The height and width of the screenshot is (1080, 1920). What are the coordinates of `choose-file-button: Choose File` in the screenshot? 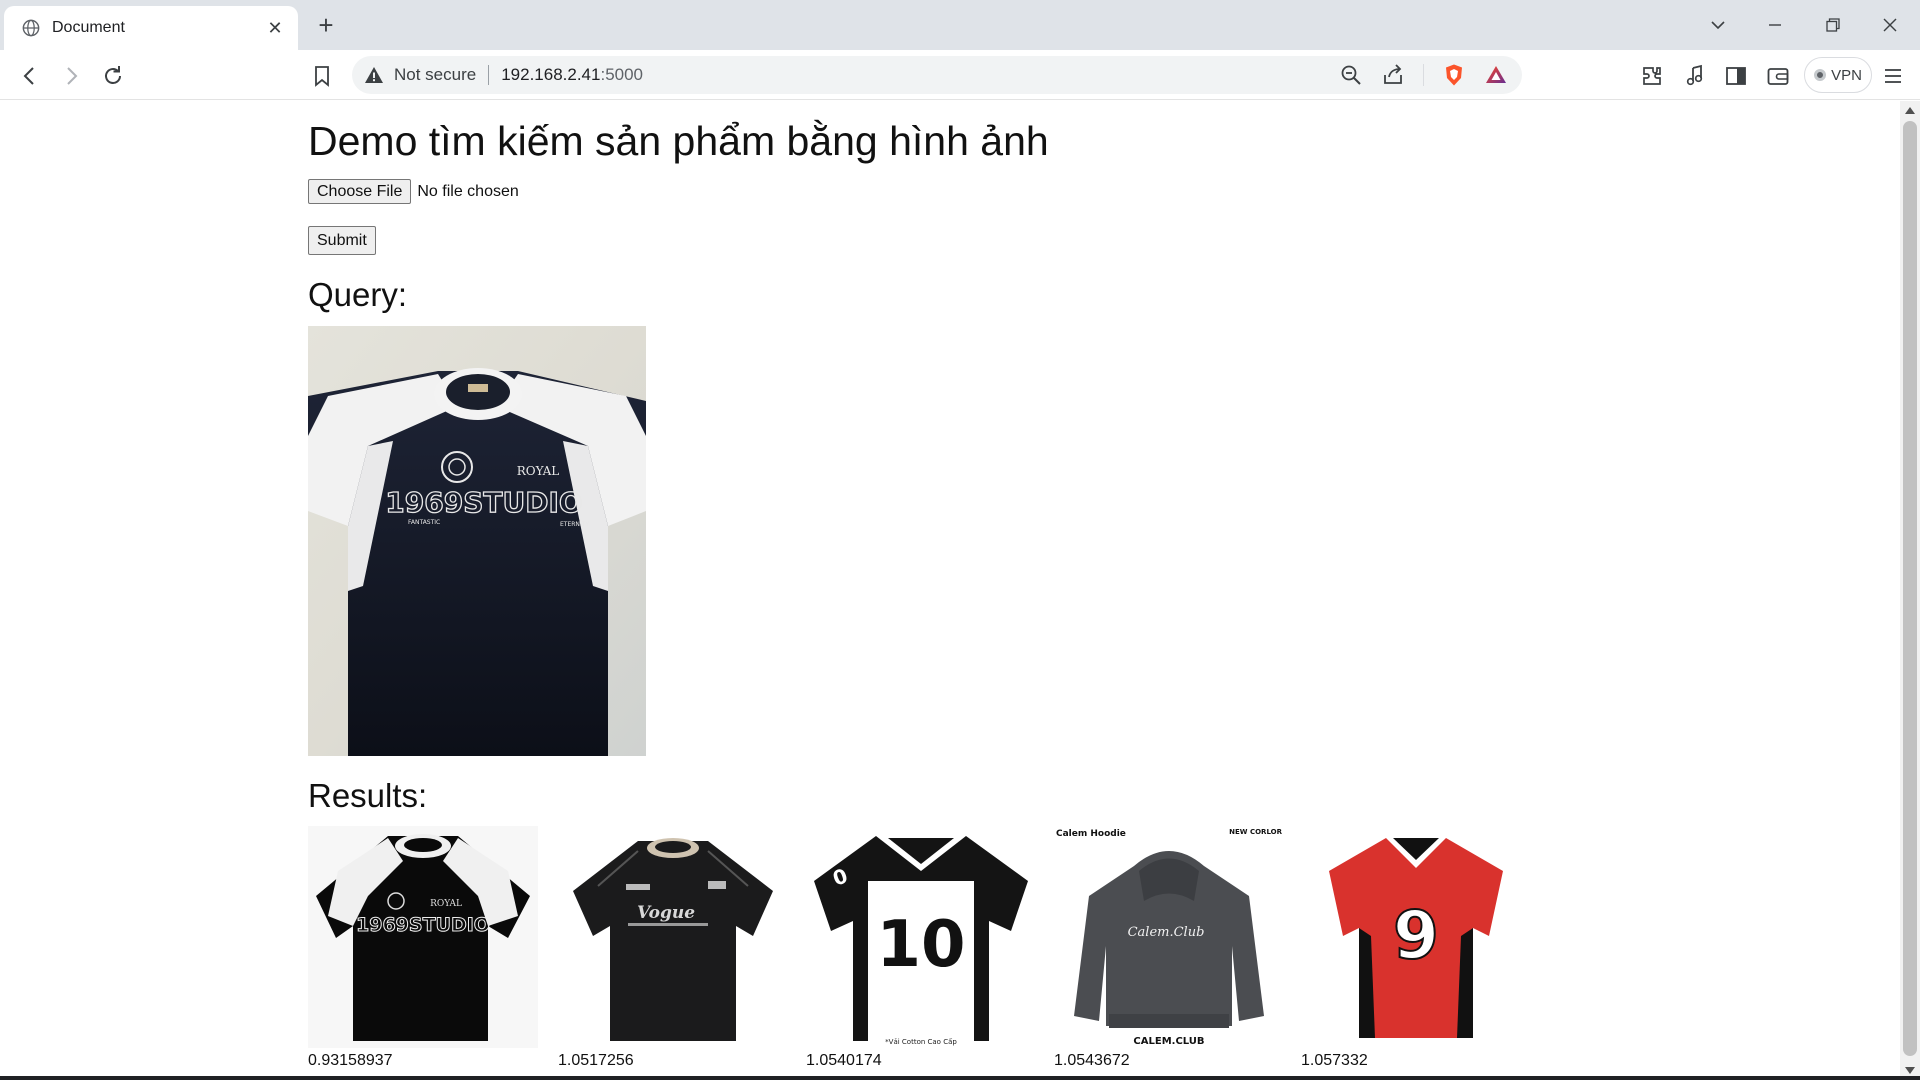 It's located at (360, 191).